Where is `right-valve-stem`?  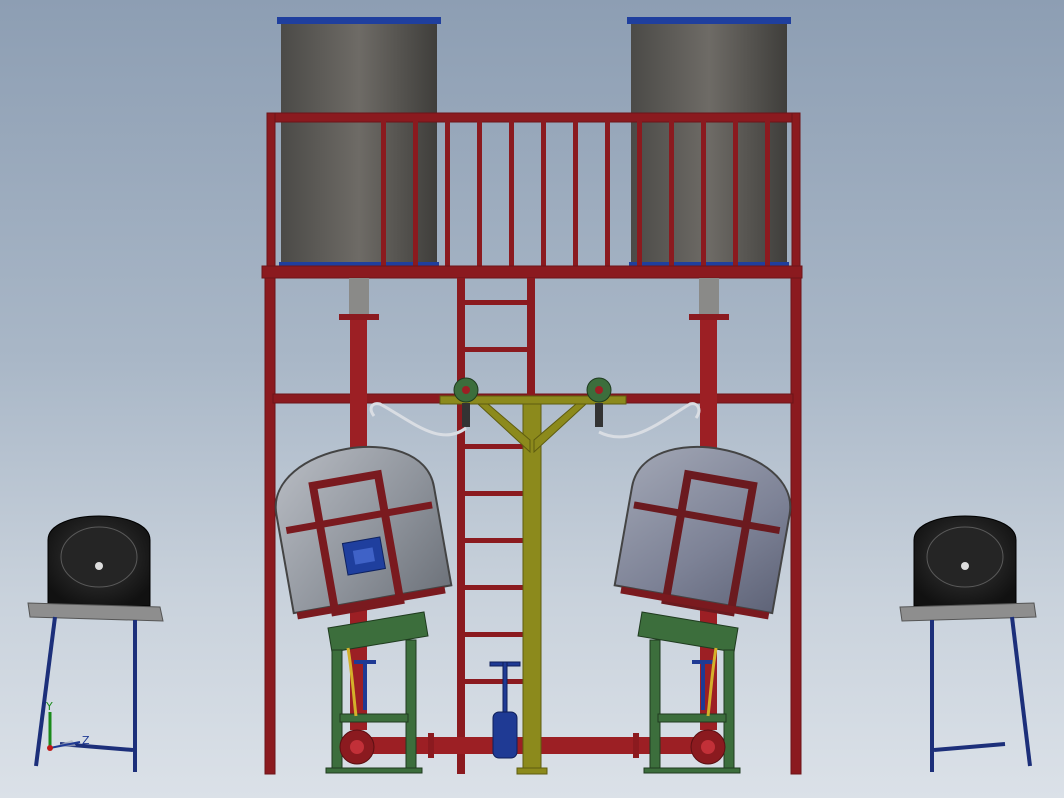
right-valve-stem is located at coordinates (599, 415).